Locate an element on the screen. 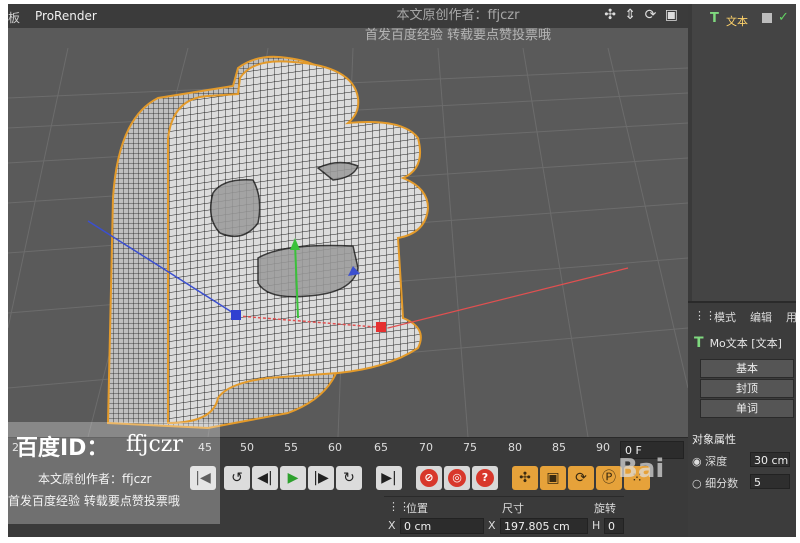  next-frame-icon: |▶ is located at coordinates (321, 478).